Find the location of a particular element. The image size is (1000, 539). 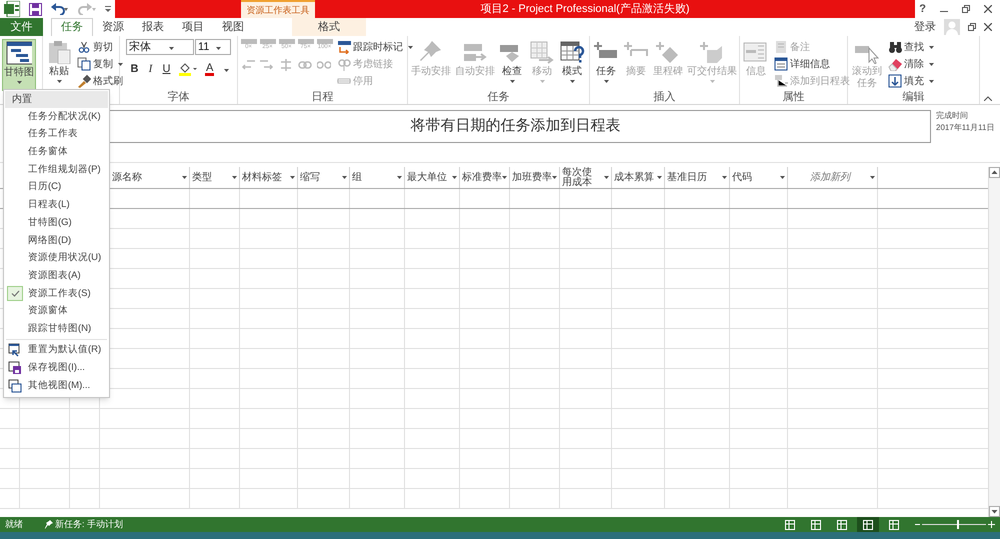

details-icon is located at coordinates (781, 64).